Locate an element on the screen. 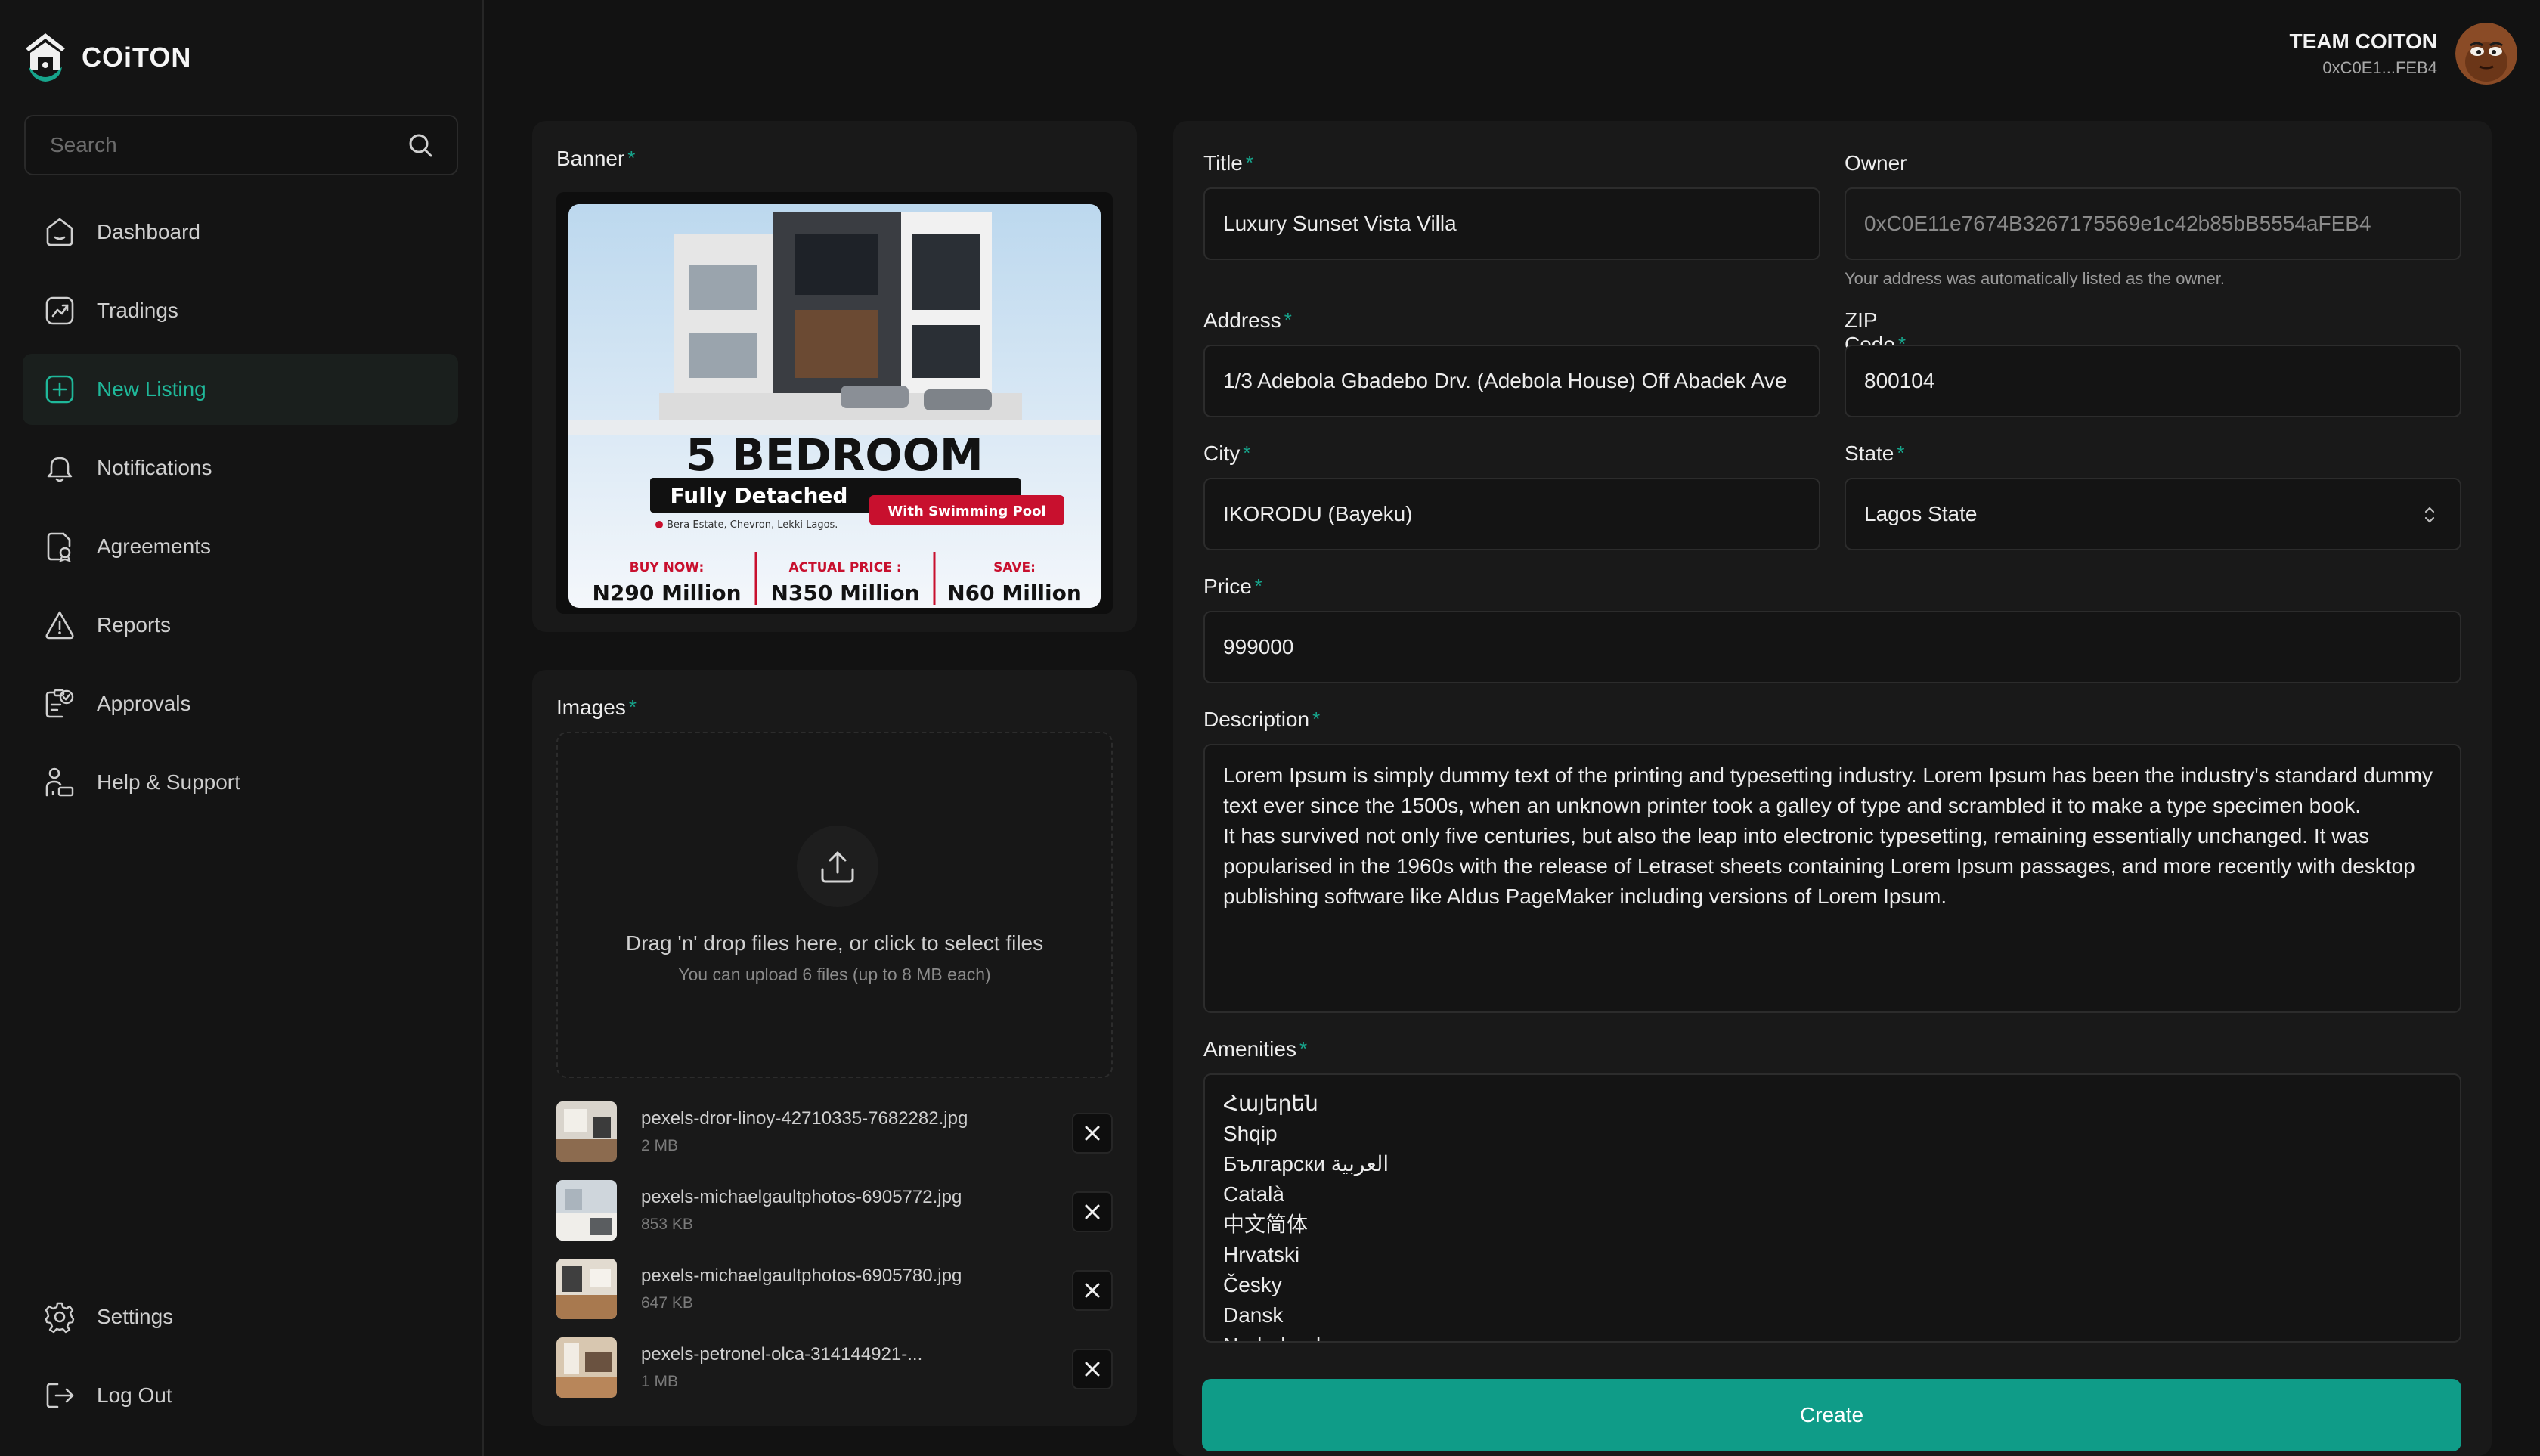 This screenshot has height=1456, width=2540. select-chevron-icon is located at coordinates (2429, 515).